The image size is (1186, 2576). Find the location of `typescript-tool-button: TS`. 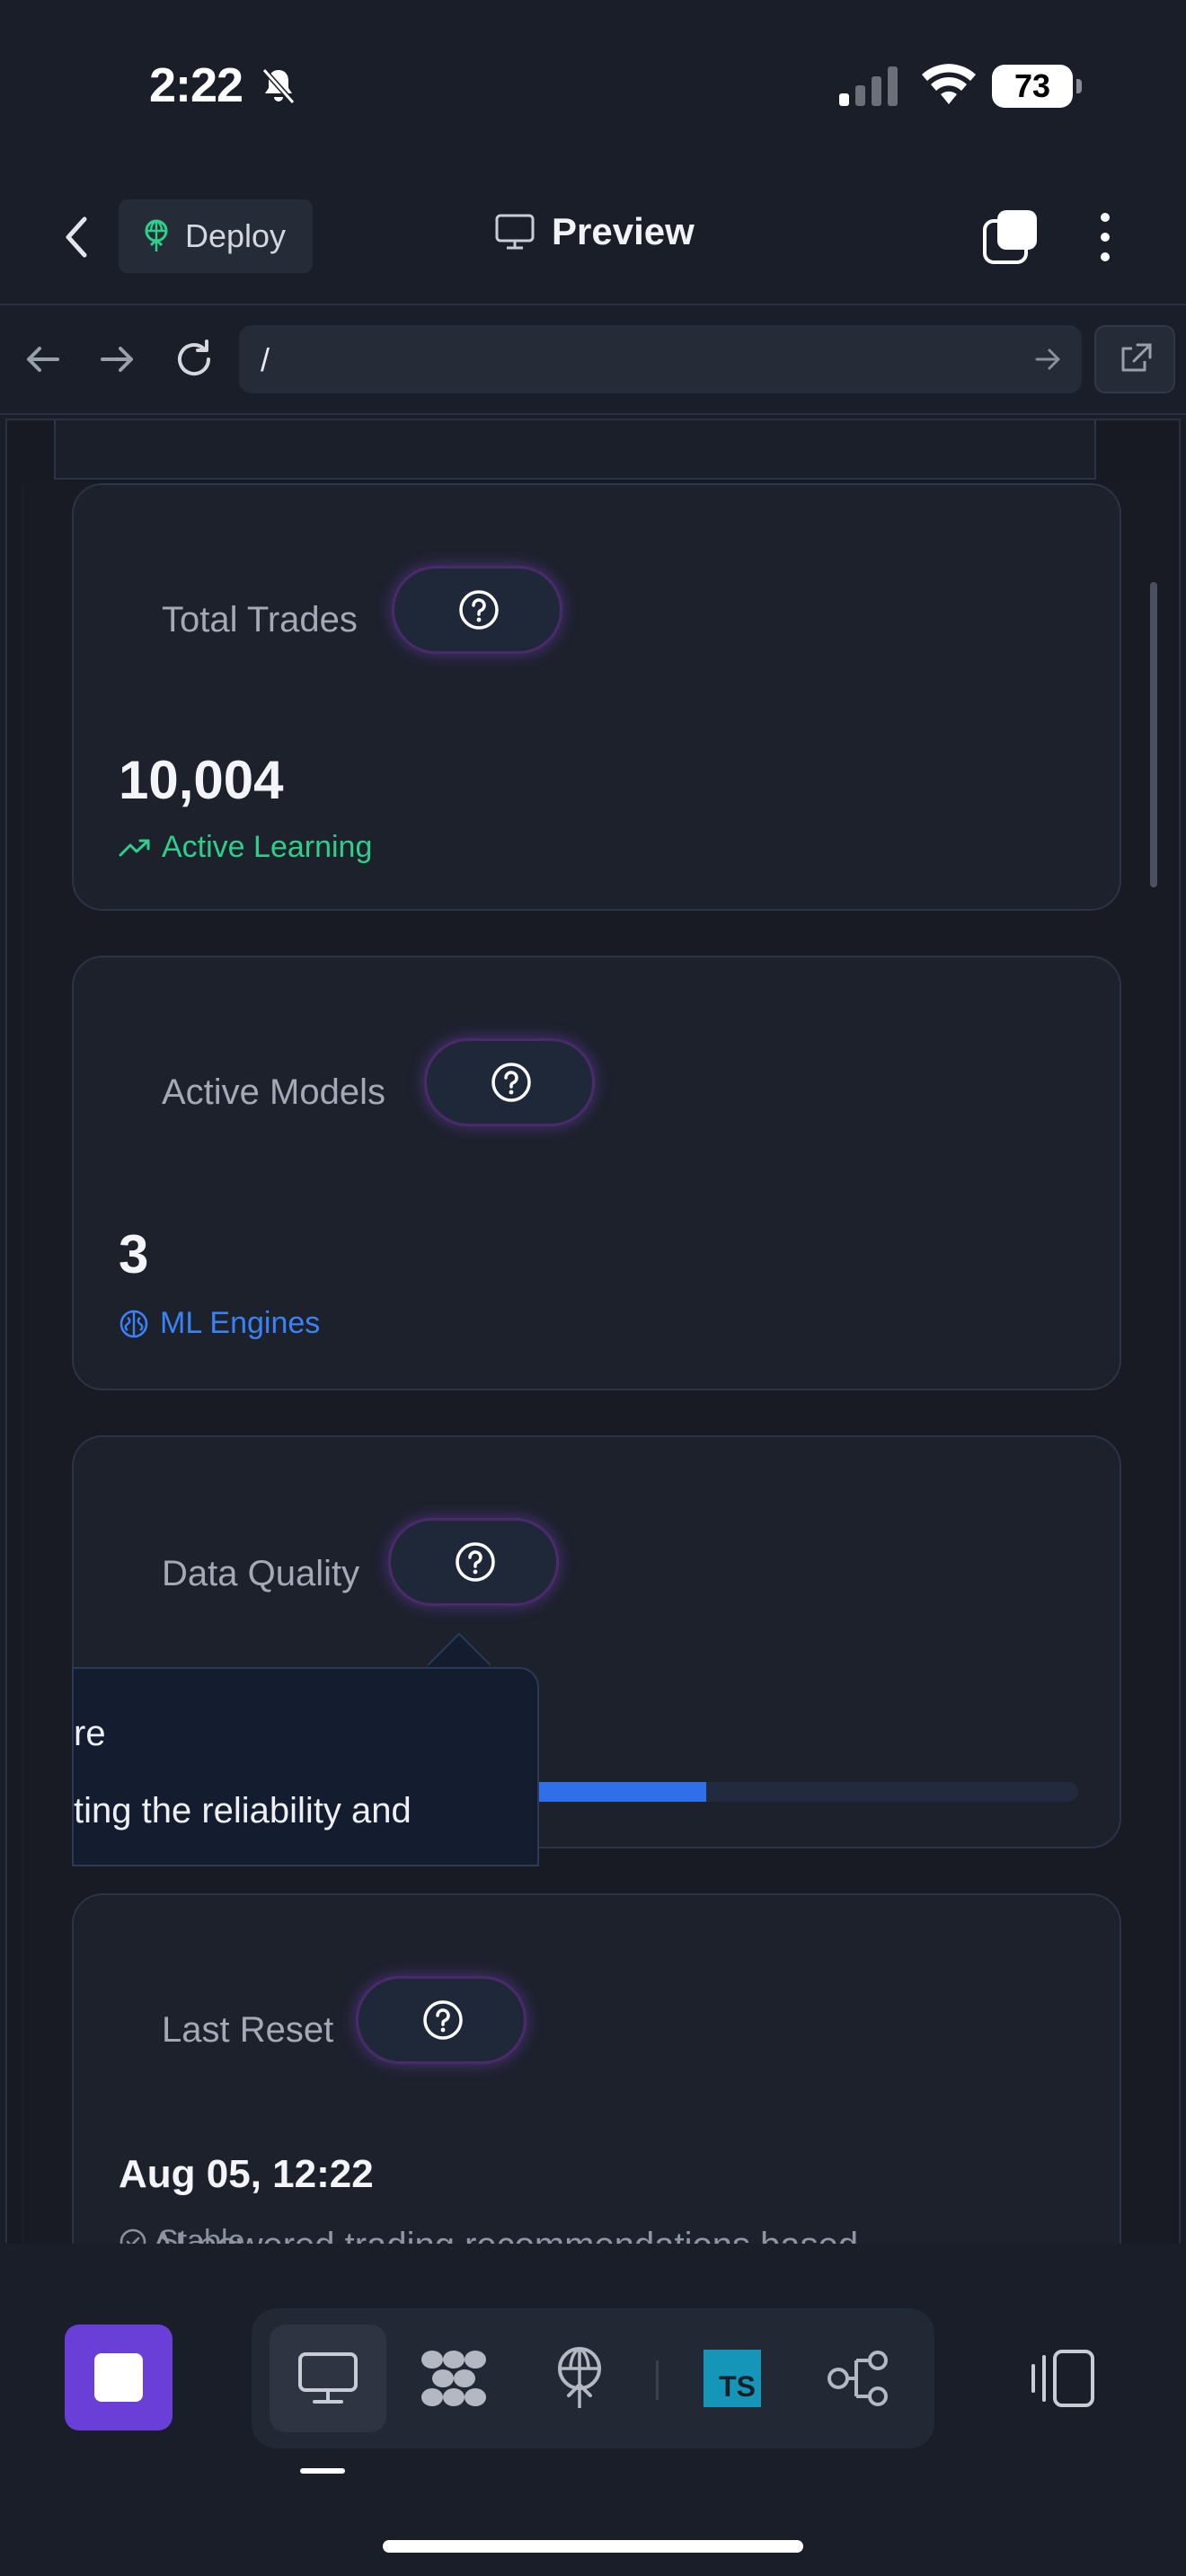

typescript-tool-button: TS is located at coordinates (732, 2378).